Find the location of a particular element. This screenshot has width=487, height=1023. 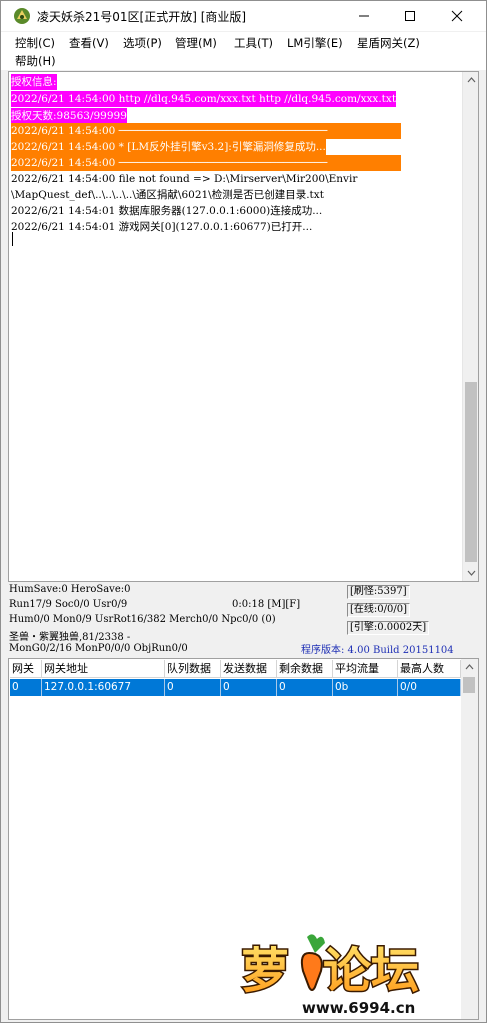

close-icon is located at coordinates (457, 16).